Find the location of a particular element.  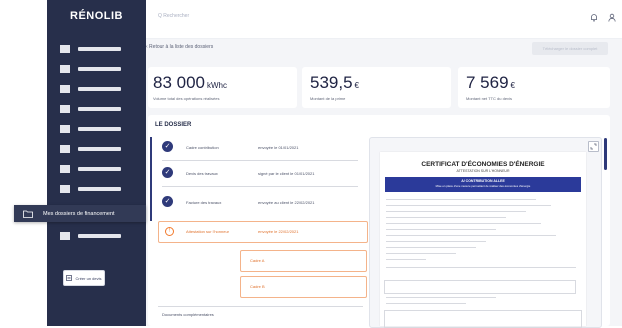

step-status: envoyée au client le 22/02/2021 is located at coordinates (286, 202).